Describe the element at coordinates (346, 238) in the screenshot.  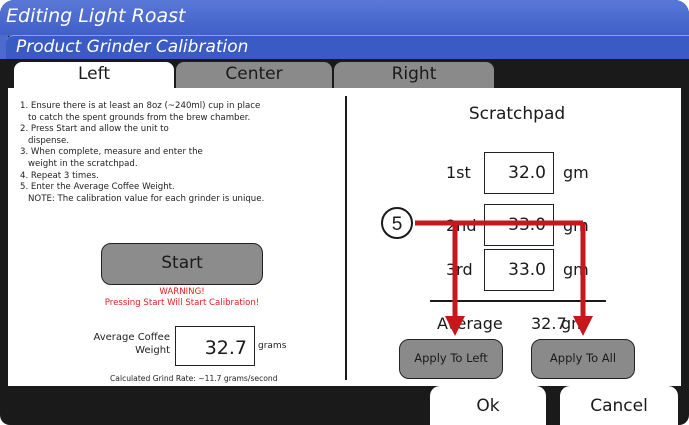
I see `panel-divider` at that location.